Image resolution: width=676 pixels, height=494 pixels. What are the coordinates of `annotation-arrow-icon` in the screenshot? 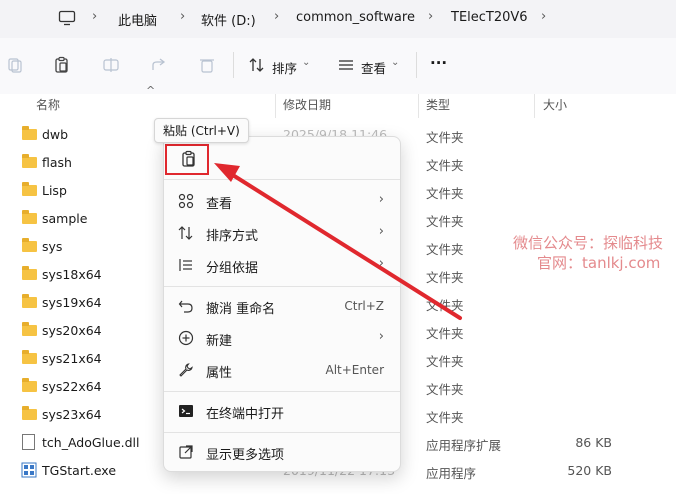 It's located at (338, 241).